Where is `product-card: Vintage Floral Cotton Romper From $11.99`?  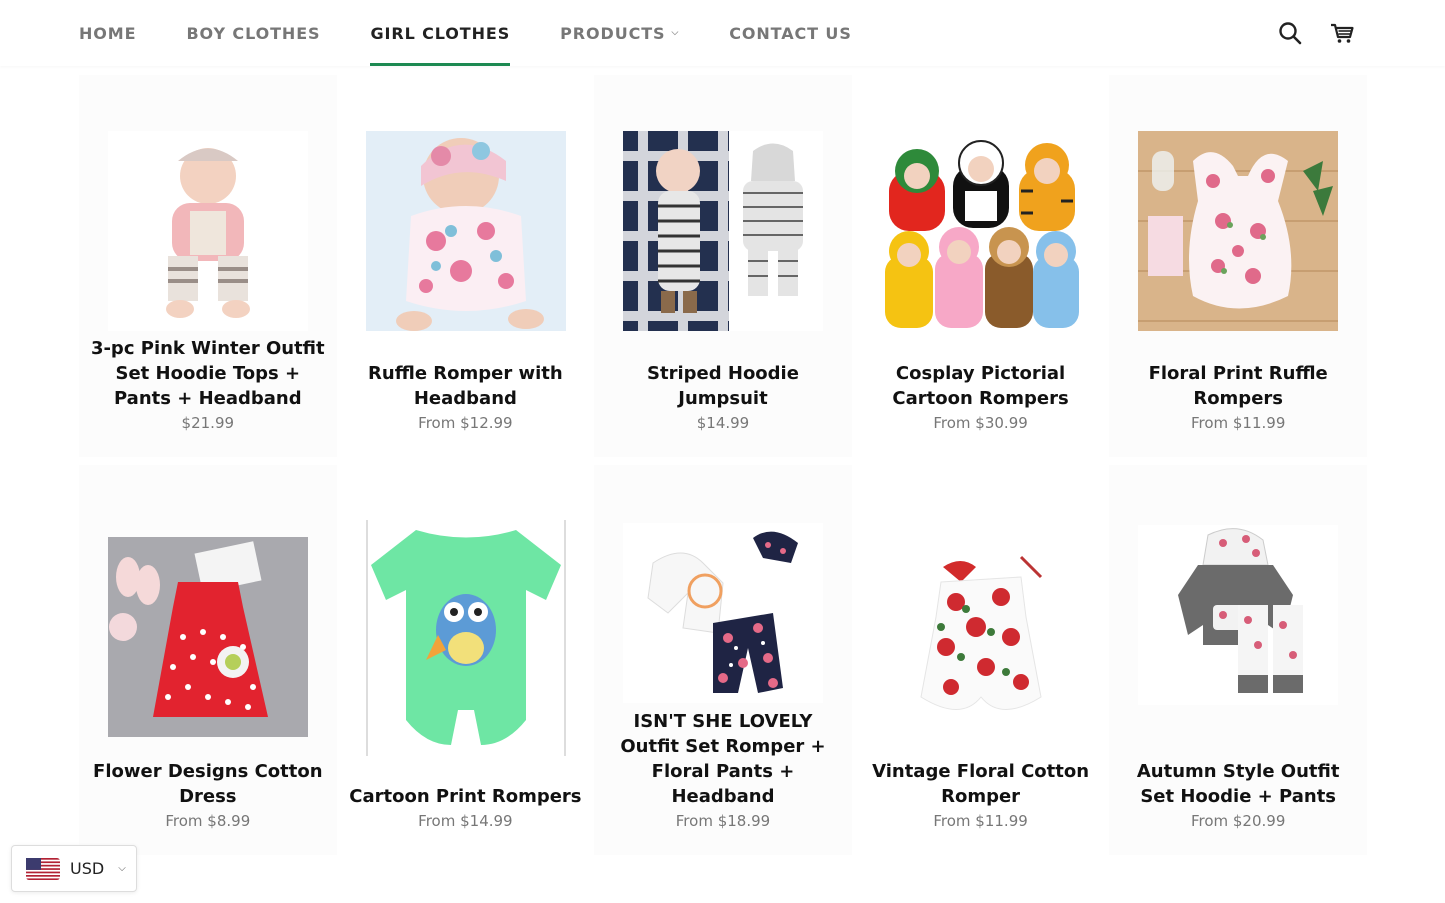
product-card: Vintage Floral Cotton Romper From $11.99 is located at coordinates (981, 660).